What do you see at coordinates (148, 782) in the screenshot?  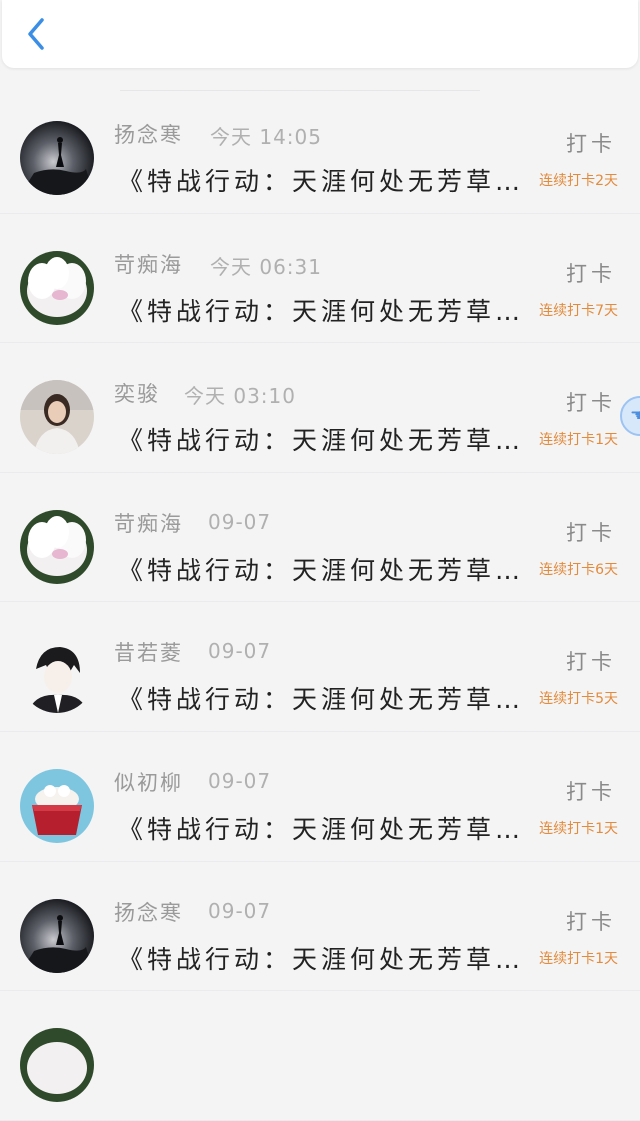 I see `user-name: 似初柳` at bounding box center [148, 782].